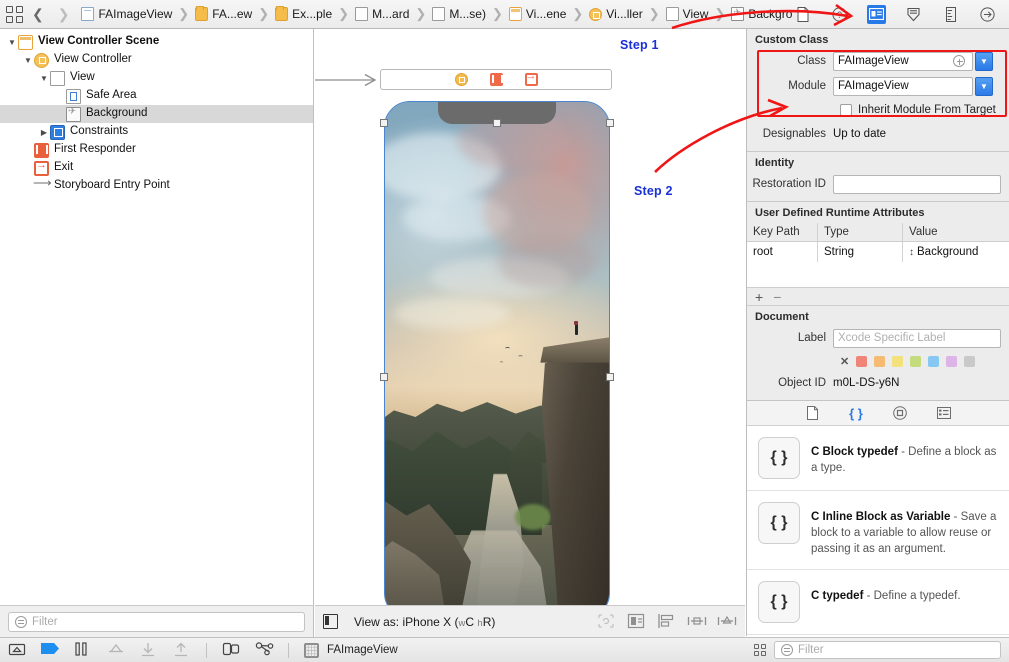 This screenshot has height=662, width=1009. What do you see at coordinates (917, 338) in the screenshot?
I see `document-label-field: Xcode Specific Label` at bounding box center [917, 338].